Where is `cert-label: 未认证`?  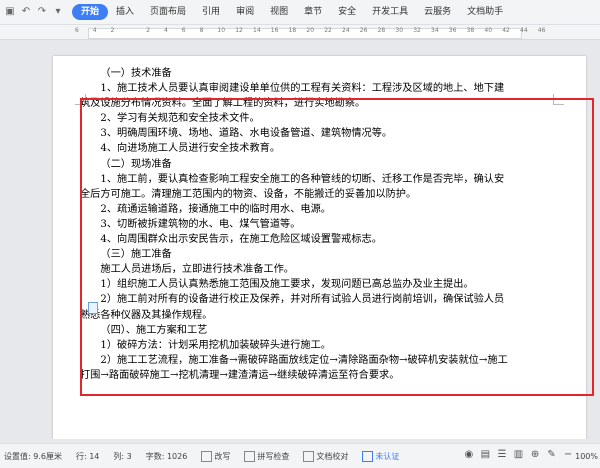 cert-label: 未认证 is located at coordinates (387, 456).